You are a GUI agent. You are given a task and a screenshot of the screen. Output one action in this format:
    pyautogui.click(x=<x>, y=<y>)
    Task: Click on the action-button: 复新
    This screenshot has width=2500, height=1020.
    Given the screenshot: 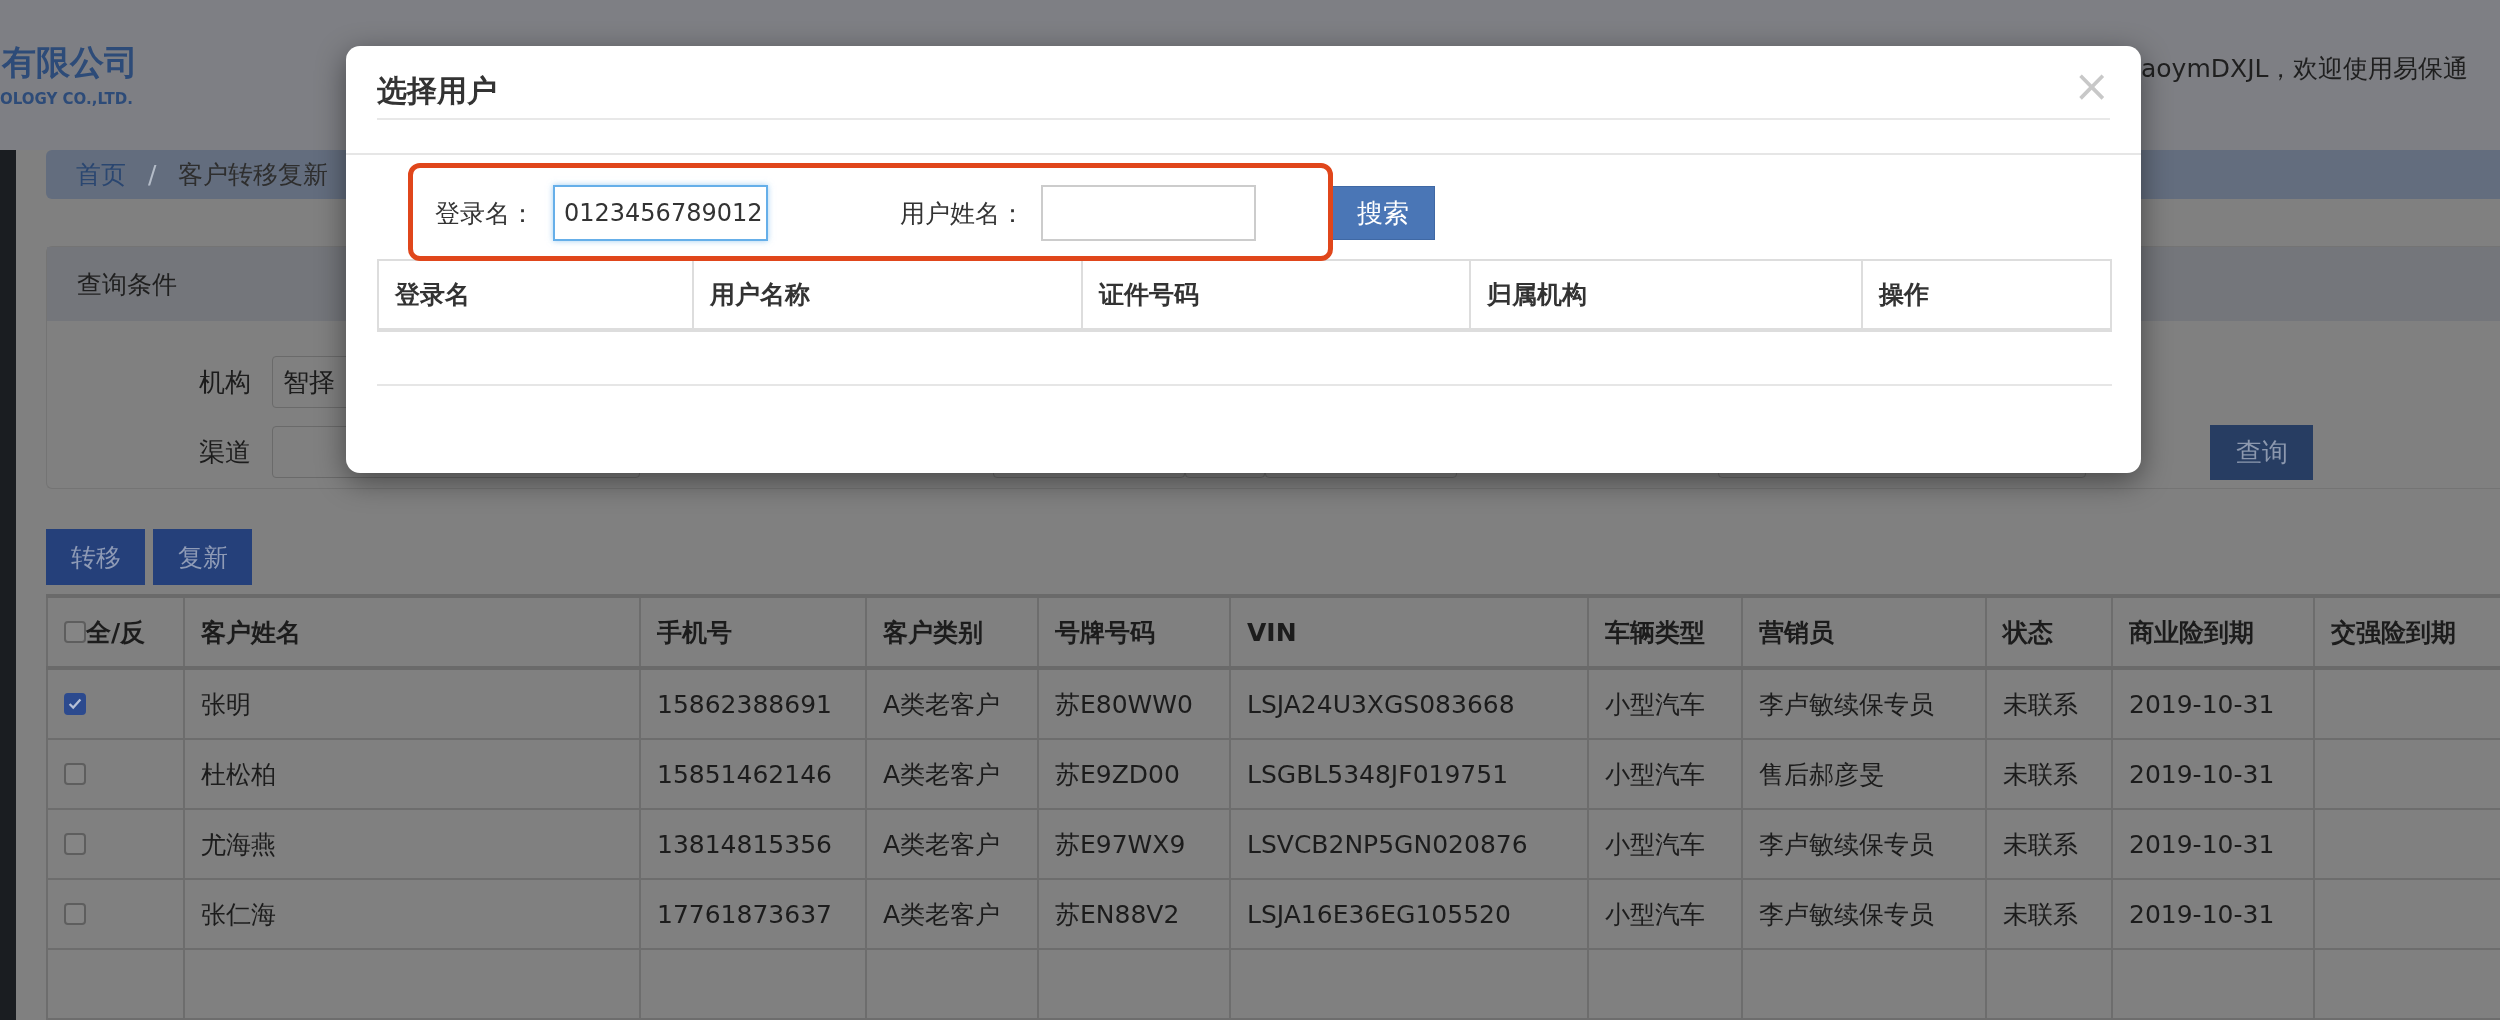 What is the action you would take?
    pyautogui.click(x=202, y=557)
    